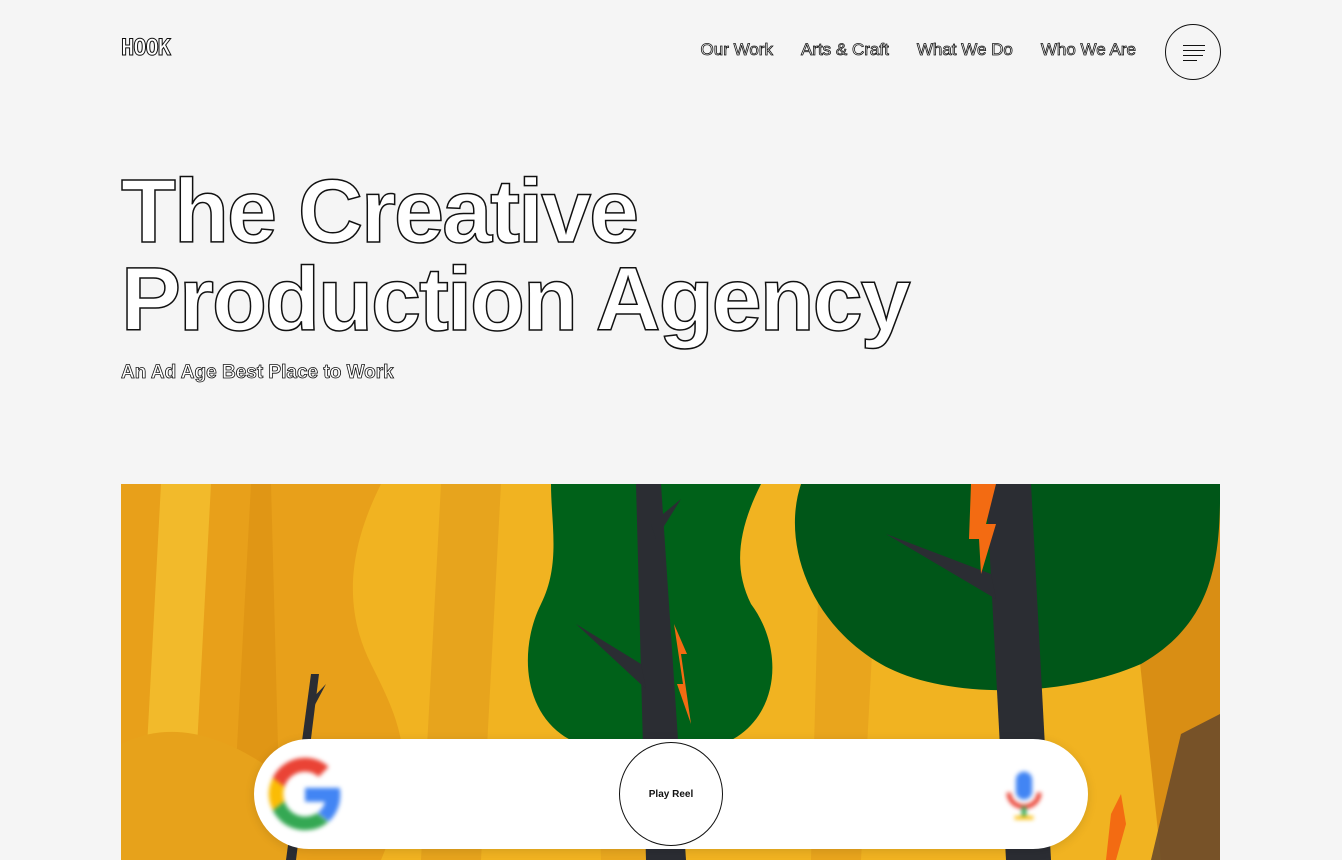 The height and width of the screenshot is (860, 1342). What do you see at coordinates (1024, 795) in the screenshot?
I see `microphone-icon` at bounding box center [1024, 795].